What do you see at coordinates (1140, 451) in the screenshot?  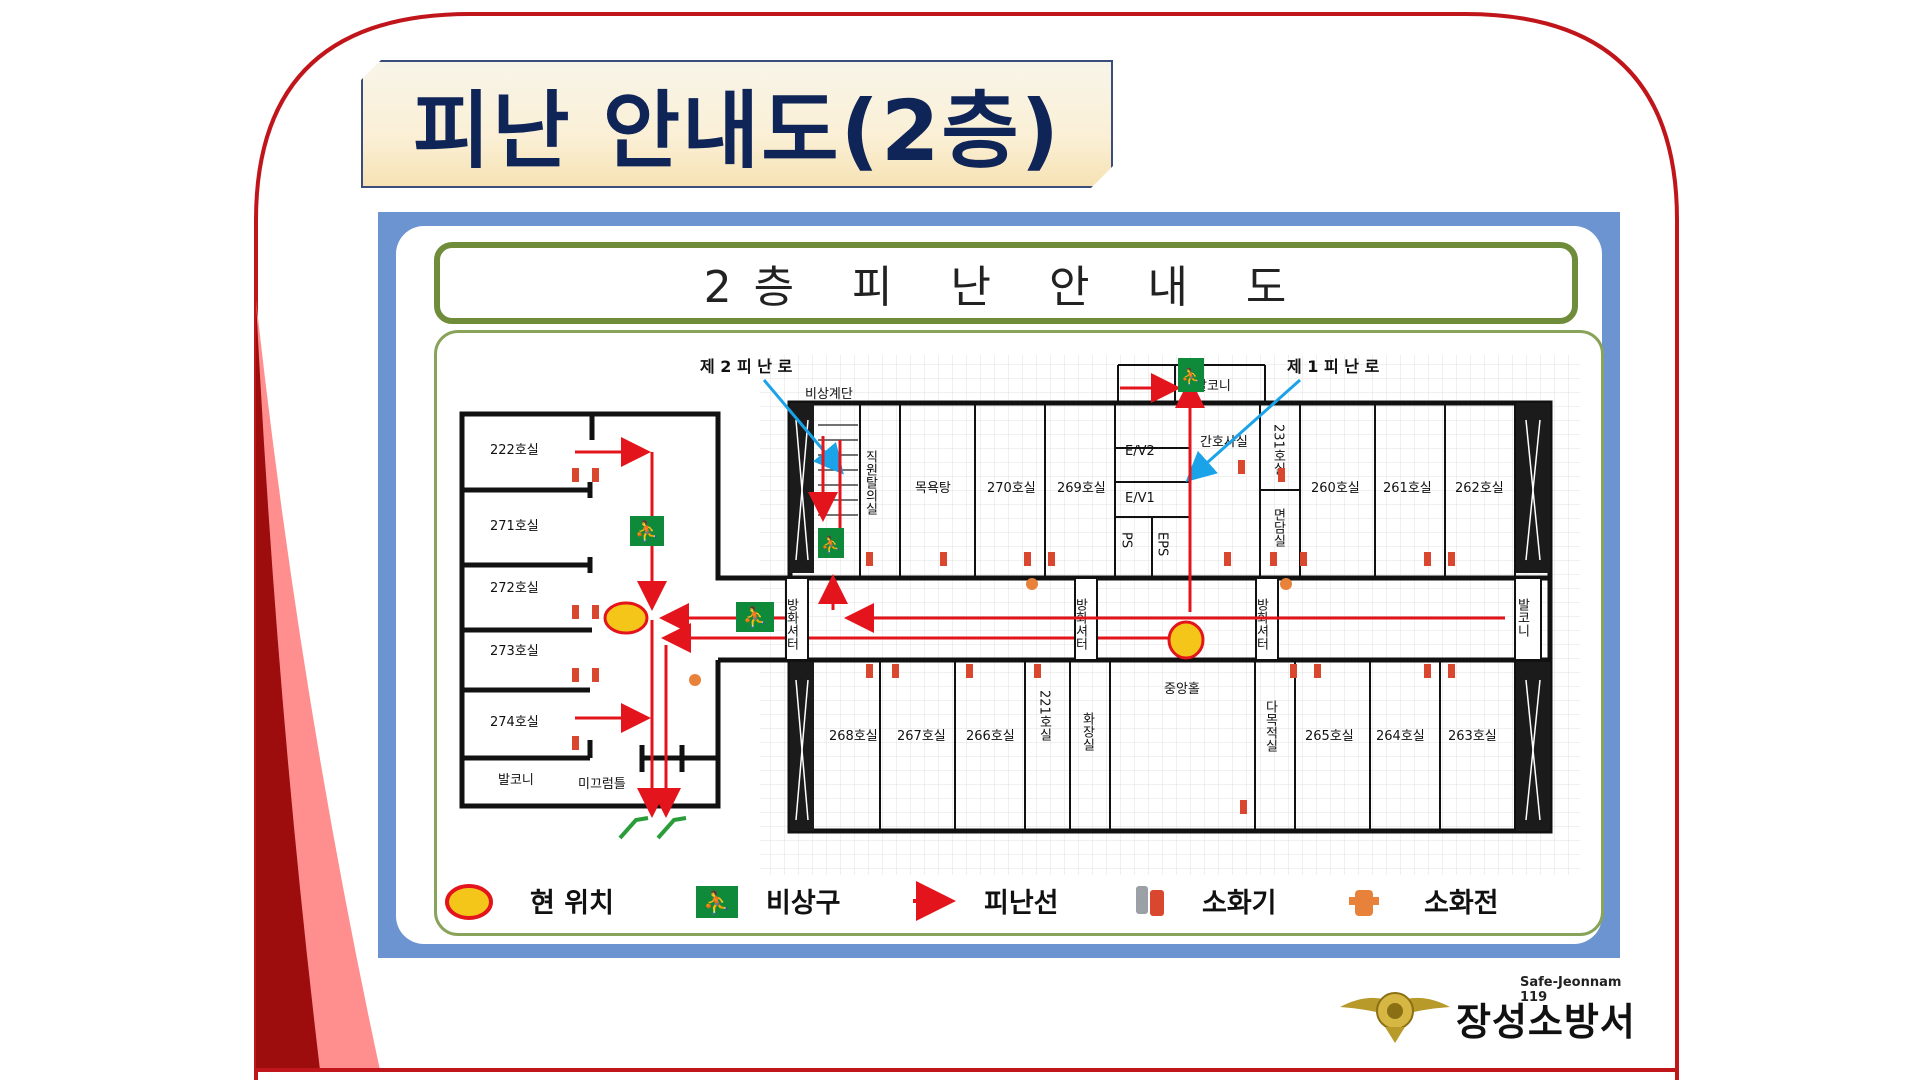 I see `ev2-label: E/V2` at bounding box center [1140, 451].